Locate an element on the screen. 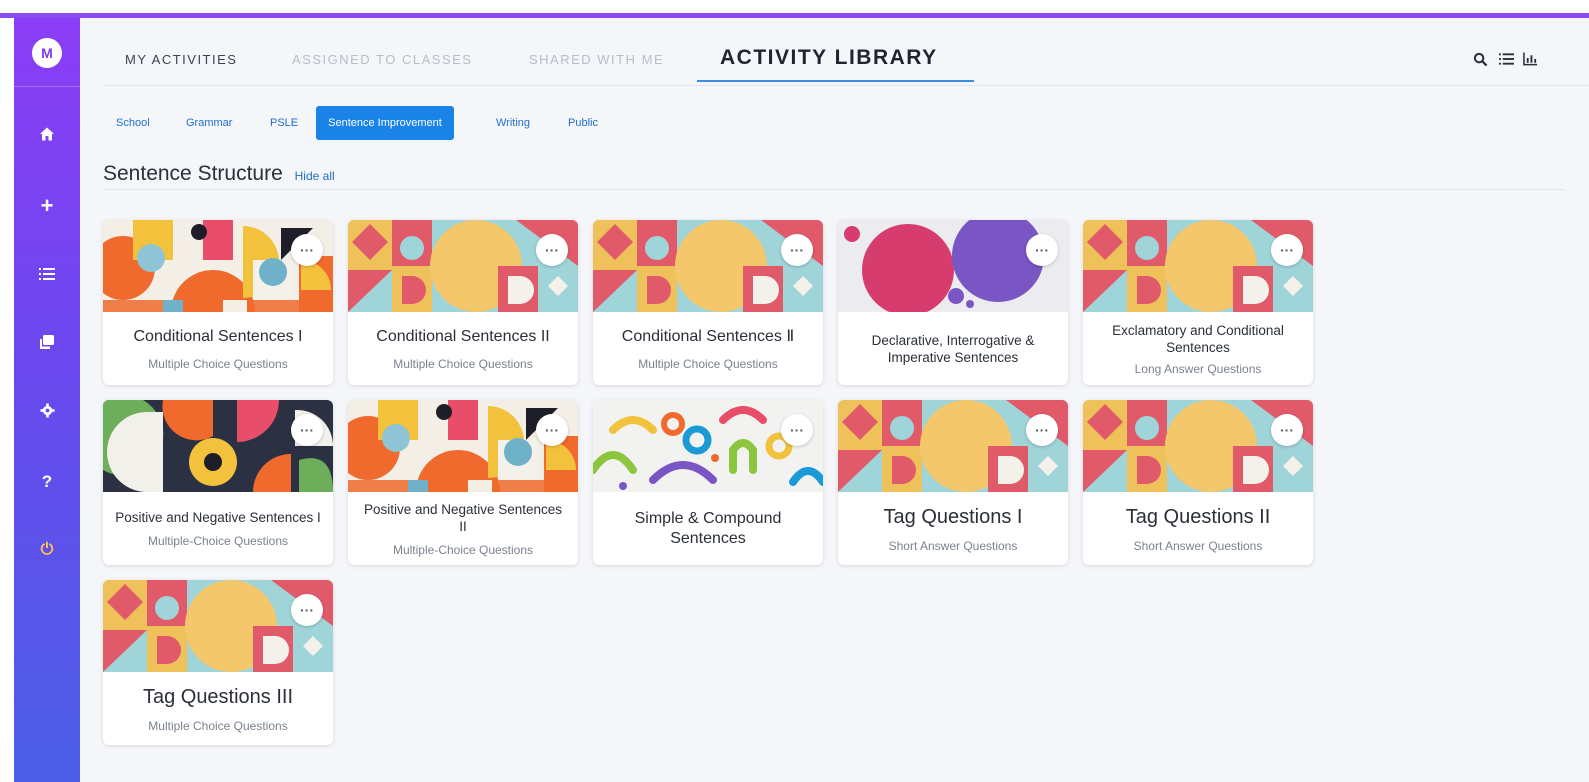  top-bar is located at coordinates (794, 7).